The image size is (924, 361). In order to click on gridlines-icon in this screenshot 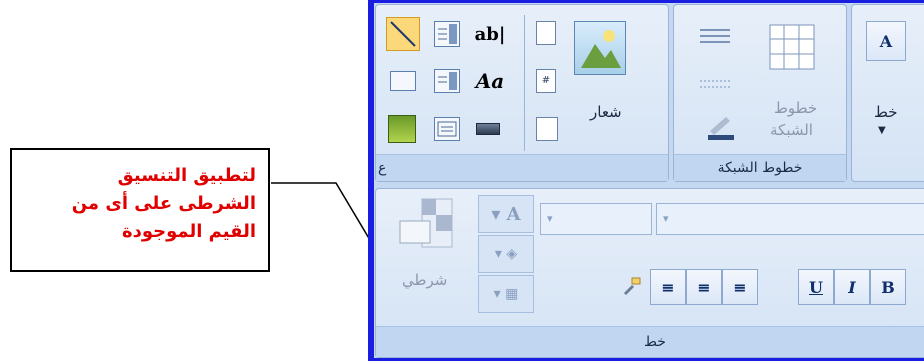, I will do `click(792, 47)`.